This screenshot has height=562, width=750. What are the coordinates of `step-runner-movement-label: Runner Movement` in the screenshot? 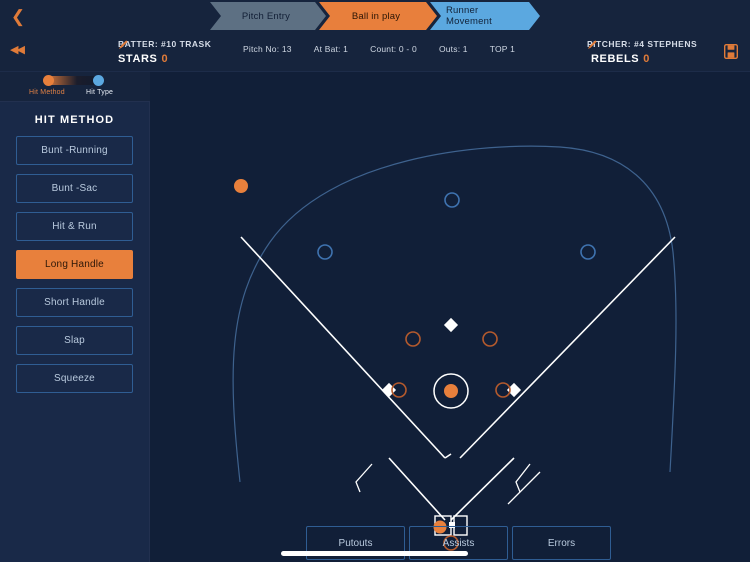 It's located at (469, 16).